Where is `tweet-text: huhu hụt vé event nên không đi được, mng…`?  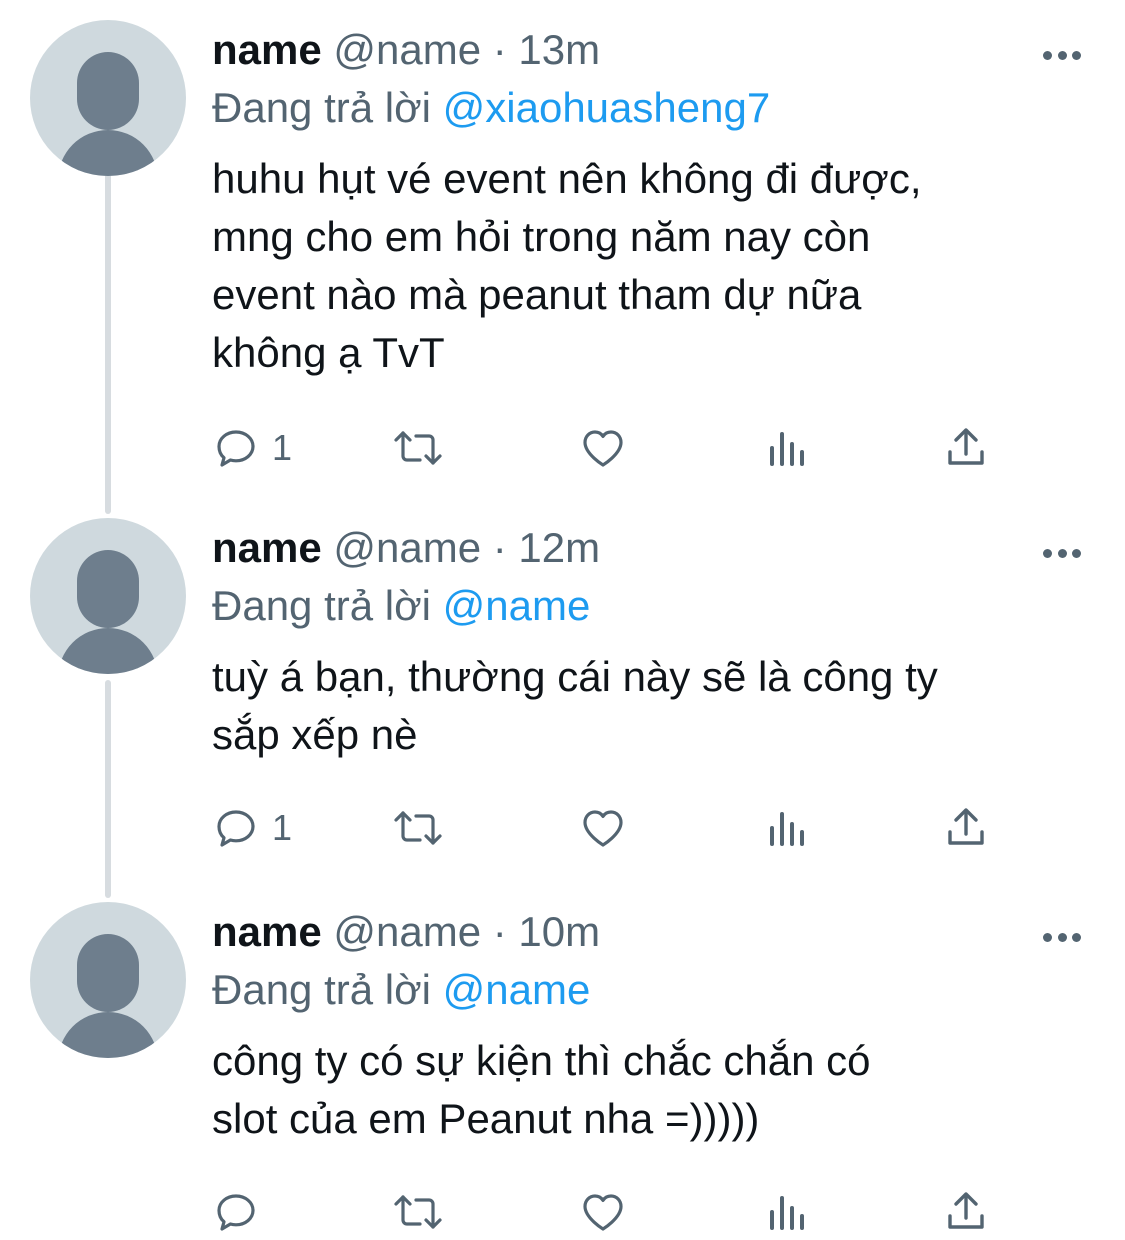 tweet-text: huhu hụt vé event nên không đi được, mng… is located at coordinates (567, 265).